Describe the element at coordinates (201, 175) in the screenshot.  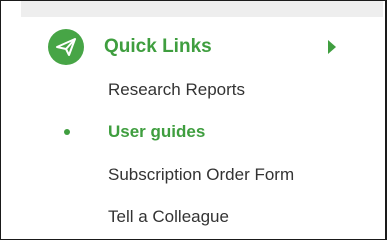
I see `menu-item-subscription-order-form: Subscription Order Form` at that location.